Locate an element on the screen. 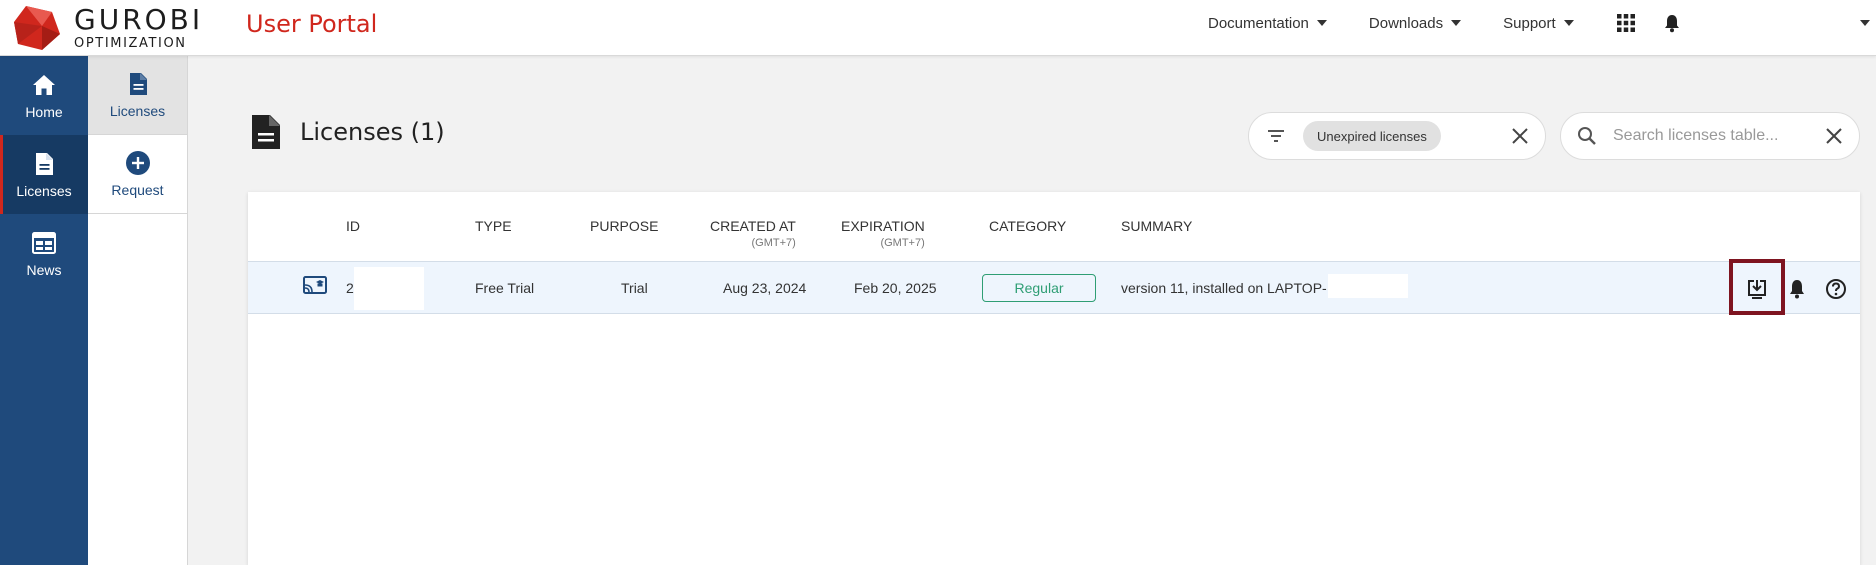 This screenshot has width=1876, height=565. primary-sidebar: Home Licenses News is located at coordinates (44, 310).